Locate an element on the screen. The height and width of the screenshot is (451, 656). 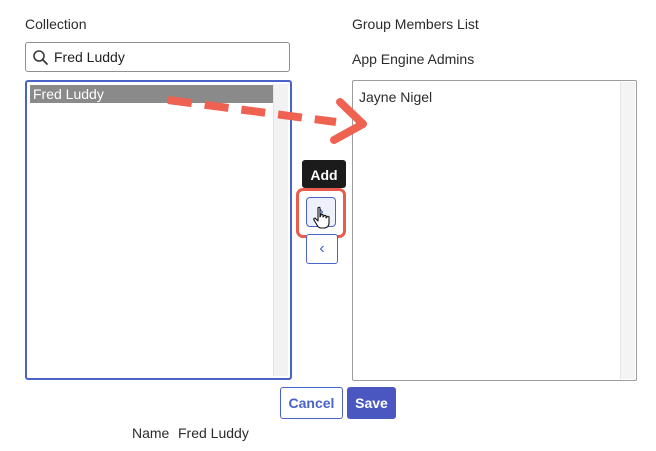
save-button: Save is located at coordinates (371, 403).